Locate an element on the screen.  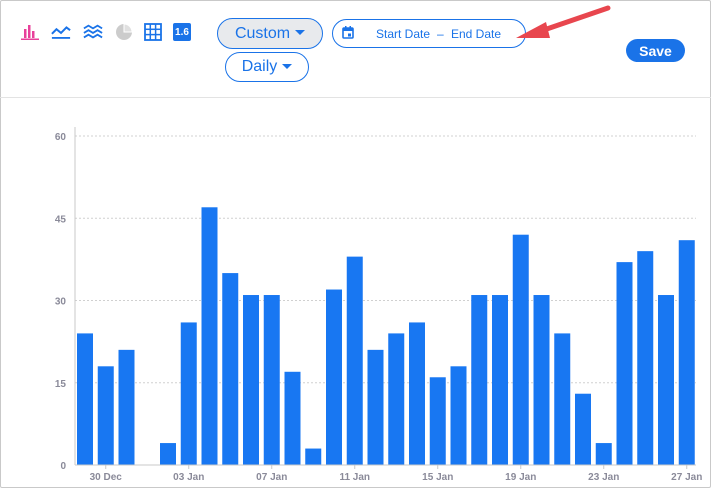
range-select-dropdown: Custom is located at coordinates (270, 33).